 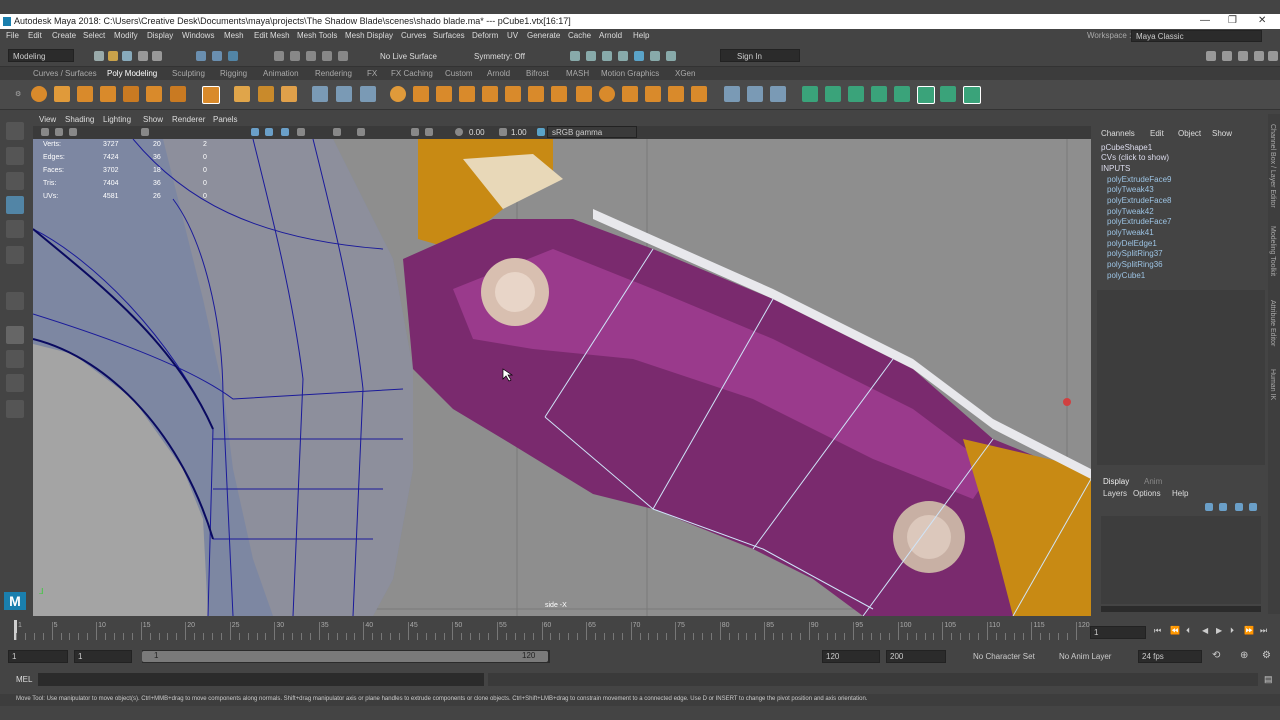 What do you see at coordinates (732, 94) in the screenshot?
I see `multi-cut-icon` at bounding box center [732, 94].